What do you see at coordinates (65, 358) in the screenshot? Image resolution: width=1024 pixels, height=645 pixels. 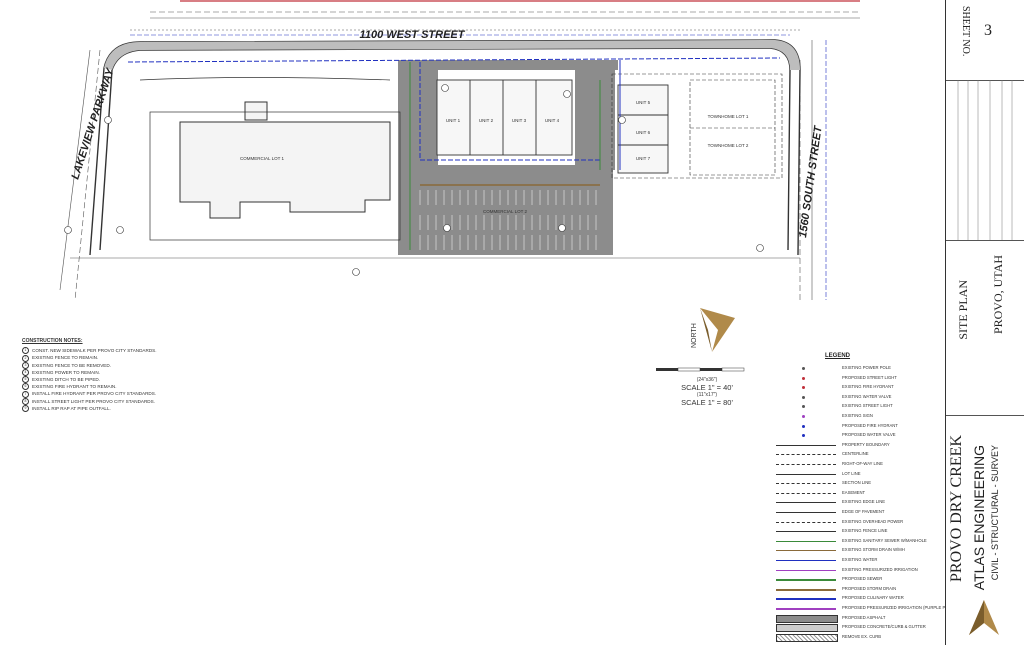 I see `note-text: EXISTING FENCE TO REMAIN.` at bounding box center [65, 358].